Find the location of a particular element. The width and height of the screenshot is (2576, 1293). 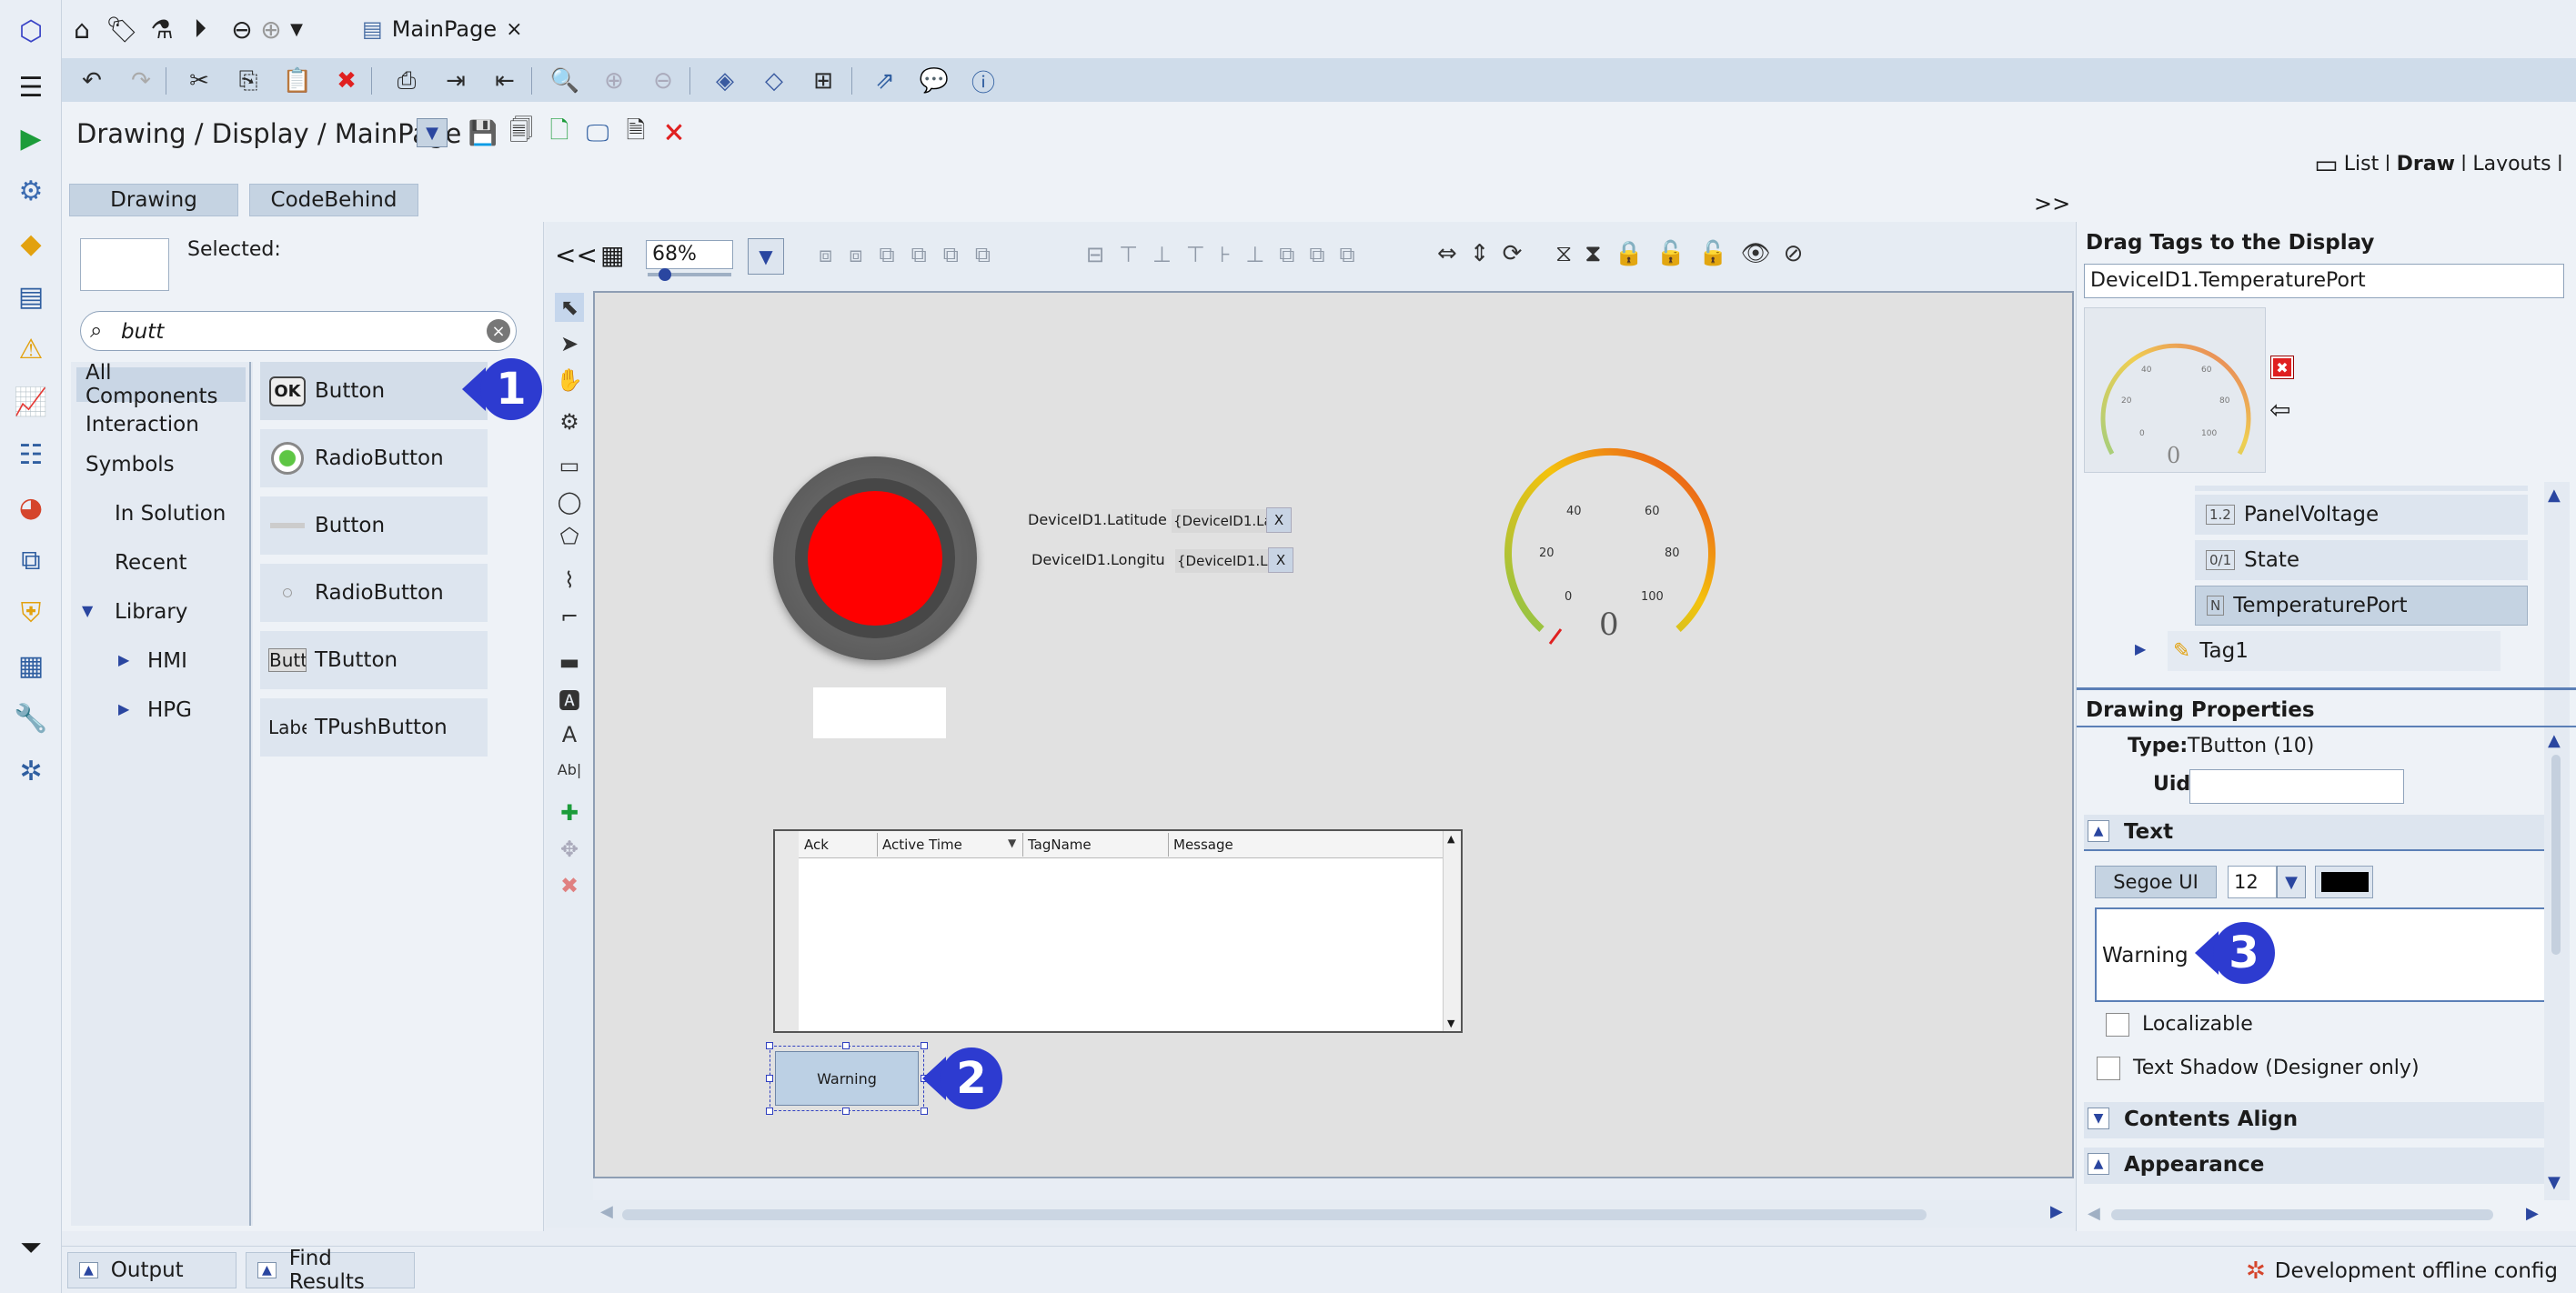

expand-panel-button: >> is located at coordinates (2052, 203).